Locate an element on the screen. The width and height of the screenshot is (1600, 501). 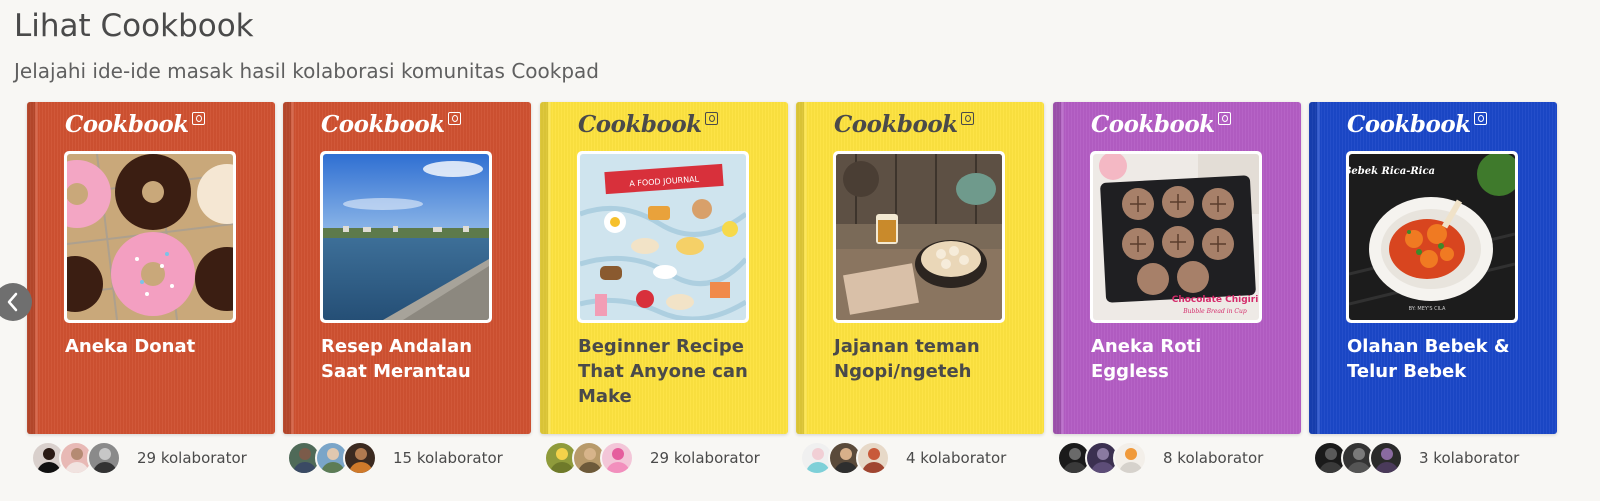
cover-photo-chigiri: Chocolate Chigiri Bubble Bread in Cup is located at coordinates (1176, 237).